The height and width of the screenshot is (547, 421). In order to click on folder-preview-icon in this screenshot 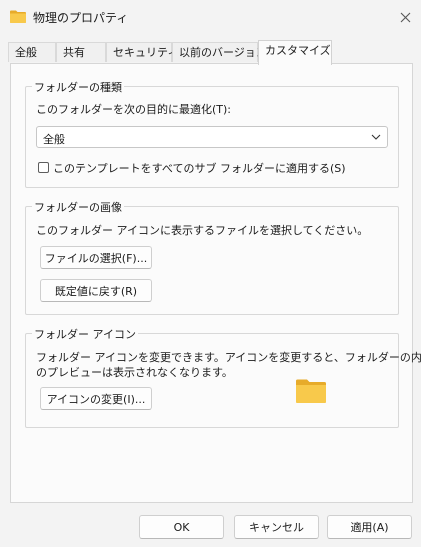, I will do `click(311, 391)`.